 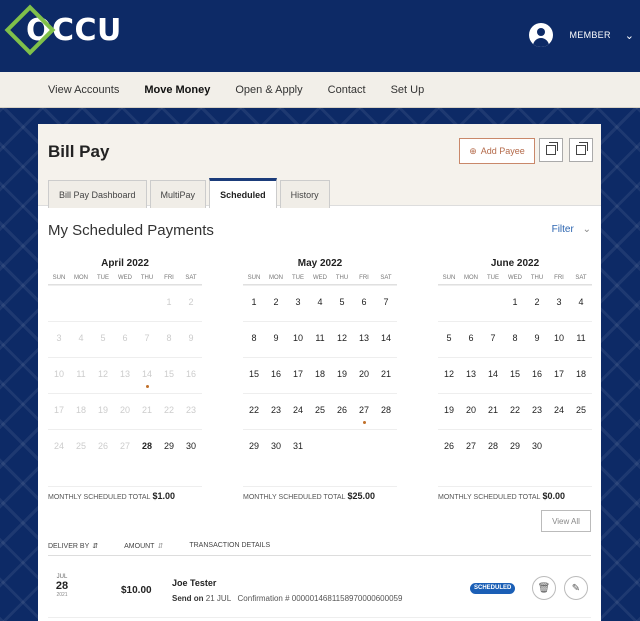 I want to click on col-deliver-by: DELIVER BY ⇵, so click(x=73, y=546).